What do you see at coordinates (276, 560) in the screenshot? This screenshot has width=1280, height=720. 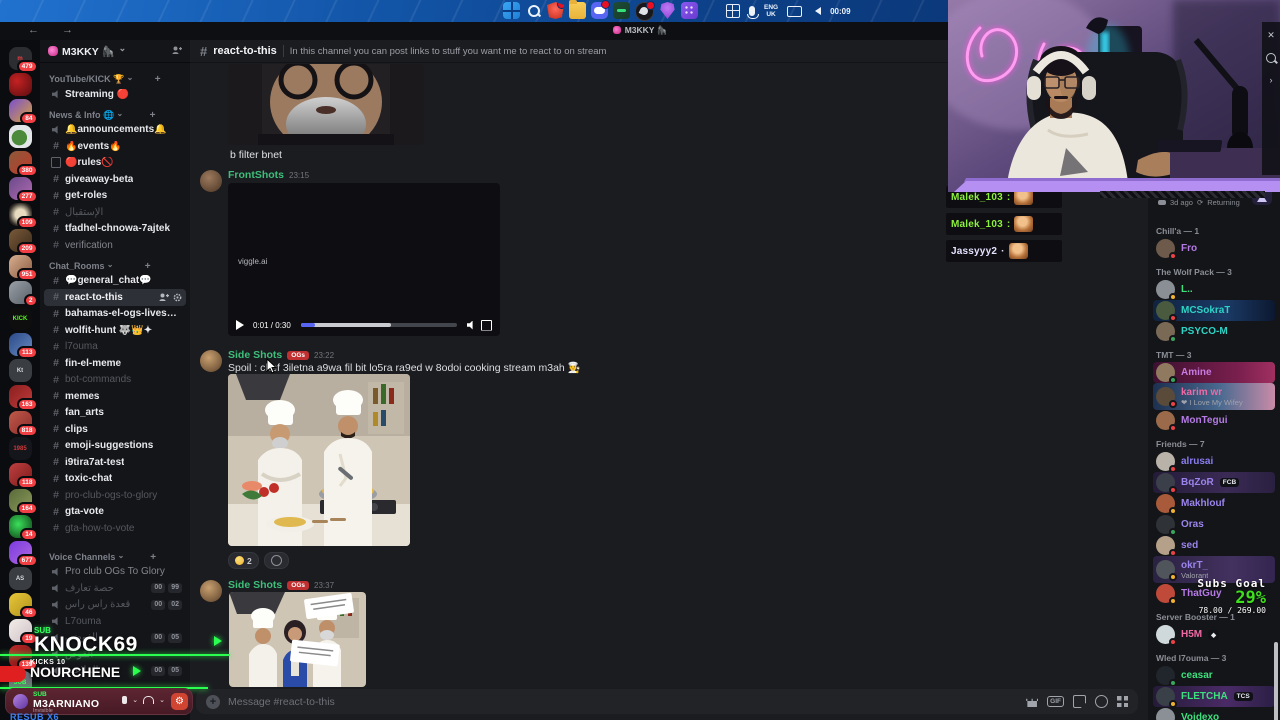 I see `add-reaction-button` at bounding box center [276, 560].